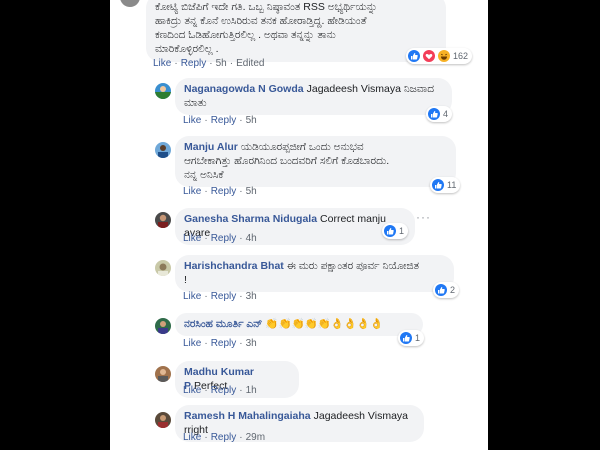 The height and width of the screenshot is (450, 600). I want to click on reply-text: ಯಡಿಯೂರಪ್ಪಜೀಗೆ ಒಂದು ಅನುಭವ, so click(302, 147).